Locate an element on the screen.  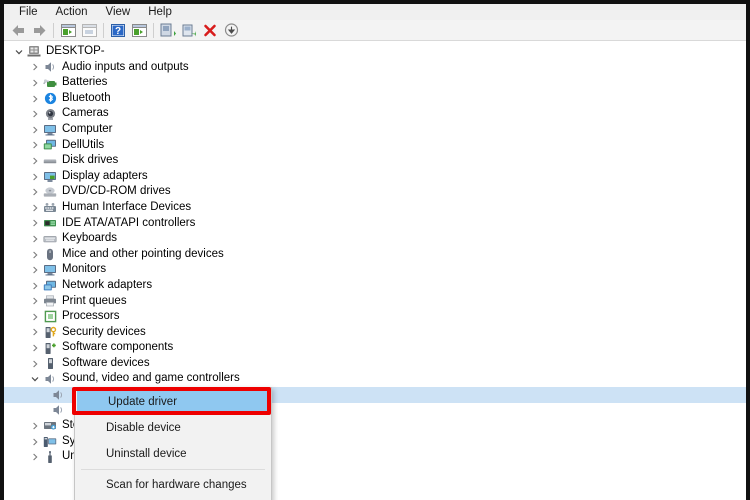
tree-item-display-adapters: Display adapters is located at coordinates (375, 177).